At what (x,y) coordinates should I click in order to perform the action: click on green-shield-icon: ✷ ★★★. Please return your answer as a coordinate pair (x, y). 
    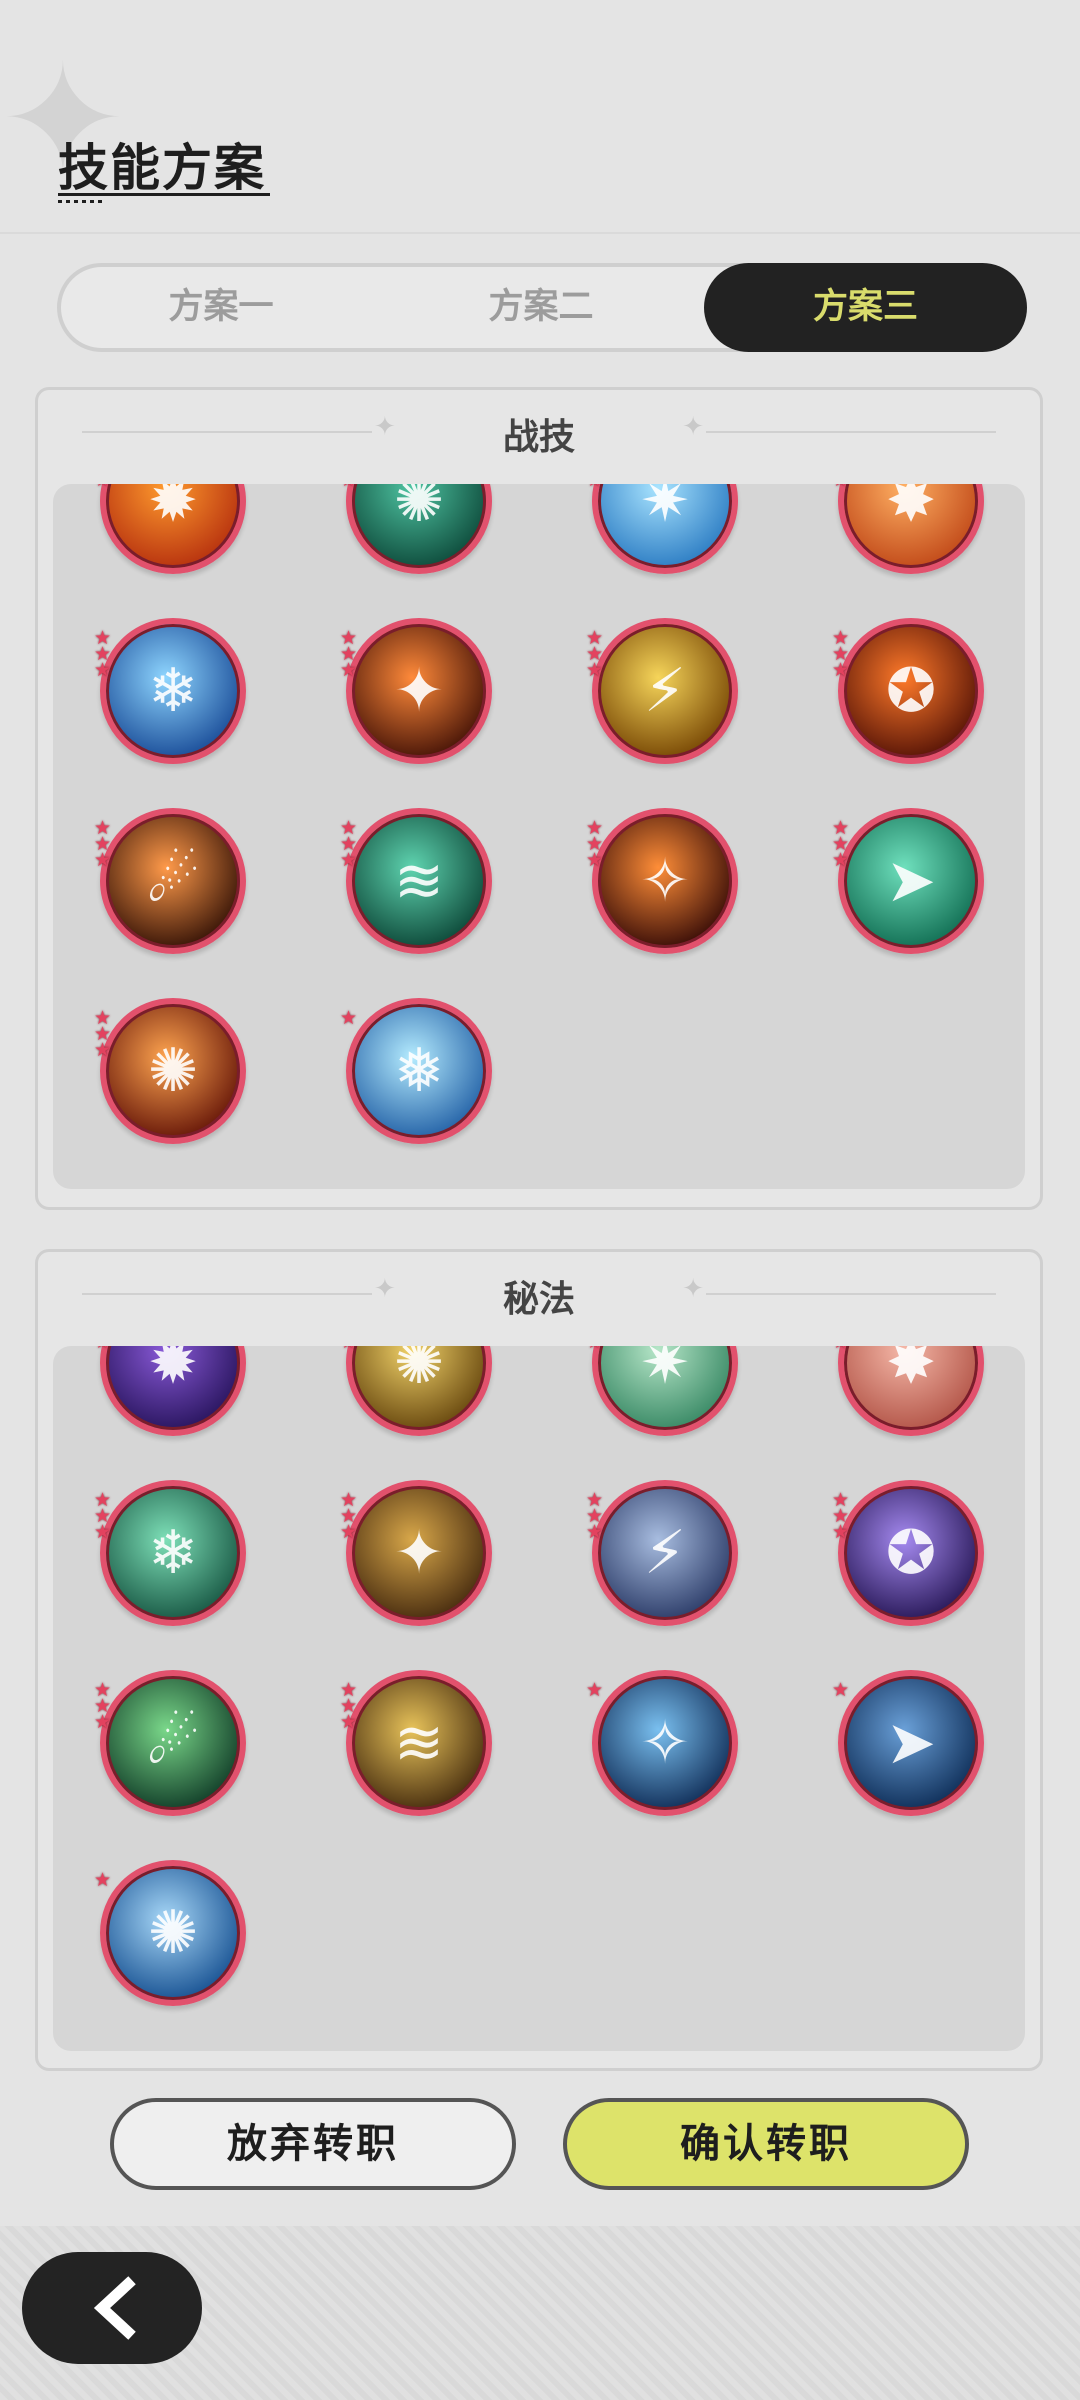
    Looking at the image, I should click on (662, 1391).